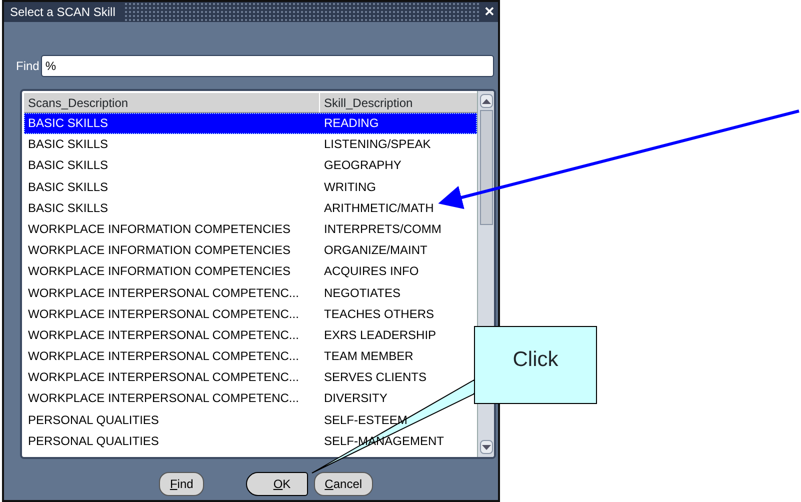 This screenshot has width=801, height=502. Describe the element at coordinates (351, 123) in the screenshot. I see `table-cell-text: READING` at that location.